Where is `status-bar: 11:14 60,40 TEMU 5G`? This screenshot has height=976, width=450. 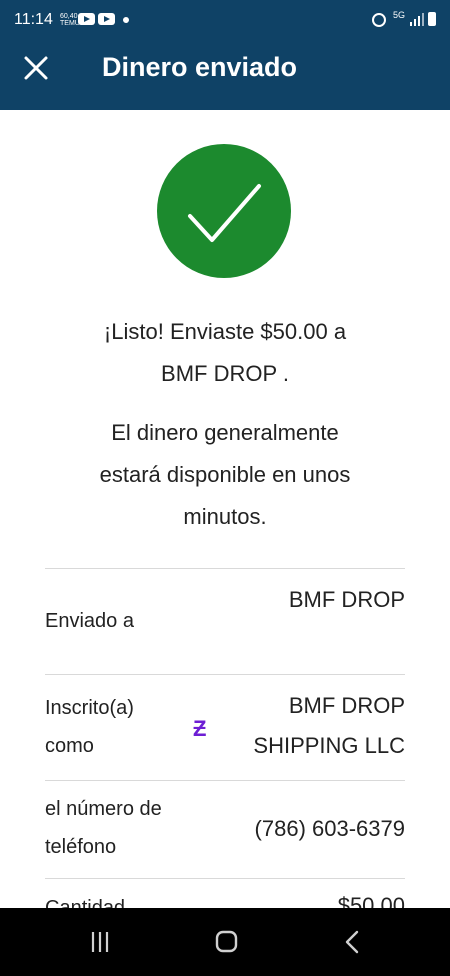 status-bar: 11:14 60,40 TEMU 5G is located at coordinates (225, 20).